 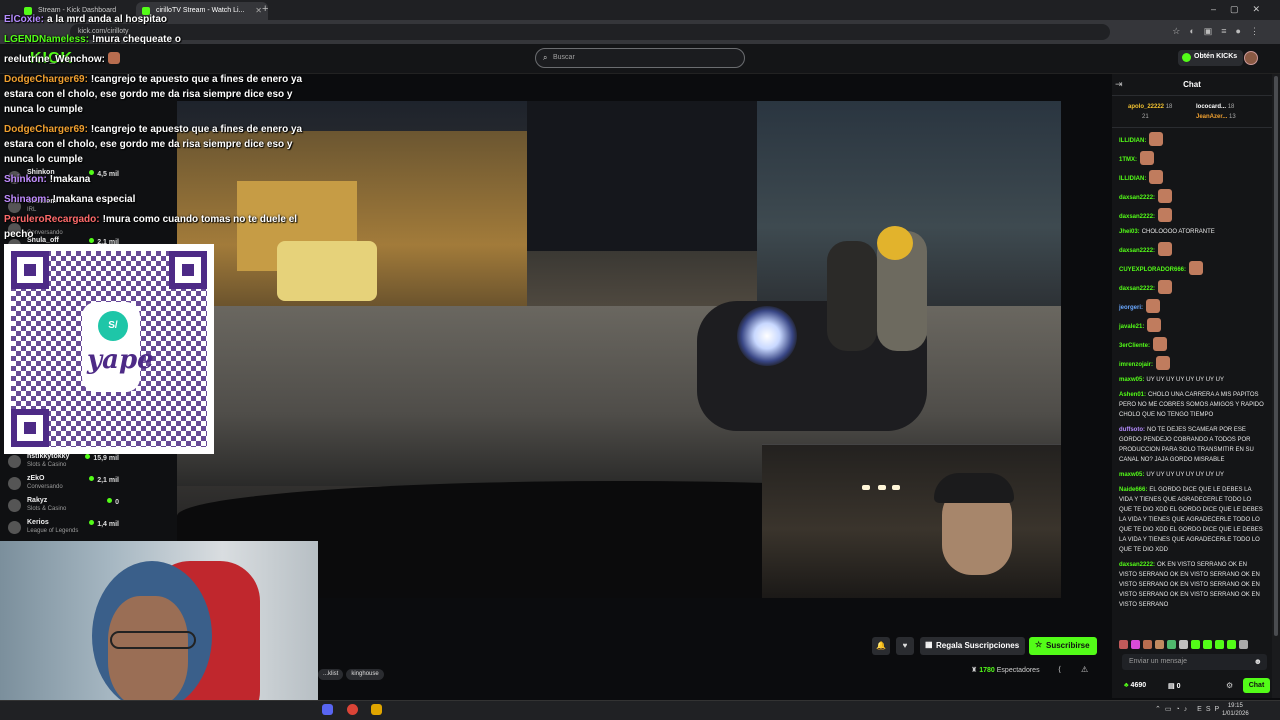 What do you see at coordinates (88, 528) in the screenshot?
I see `sidebar-stream-item: Kerios League of Legends 1,4 mil` at bounding box center [88, 528].